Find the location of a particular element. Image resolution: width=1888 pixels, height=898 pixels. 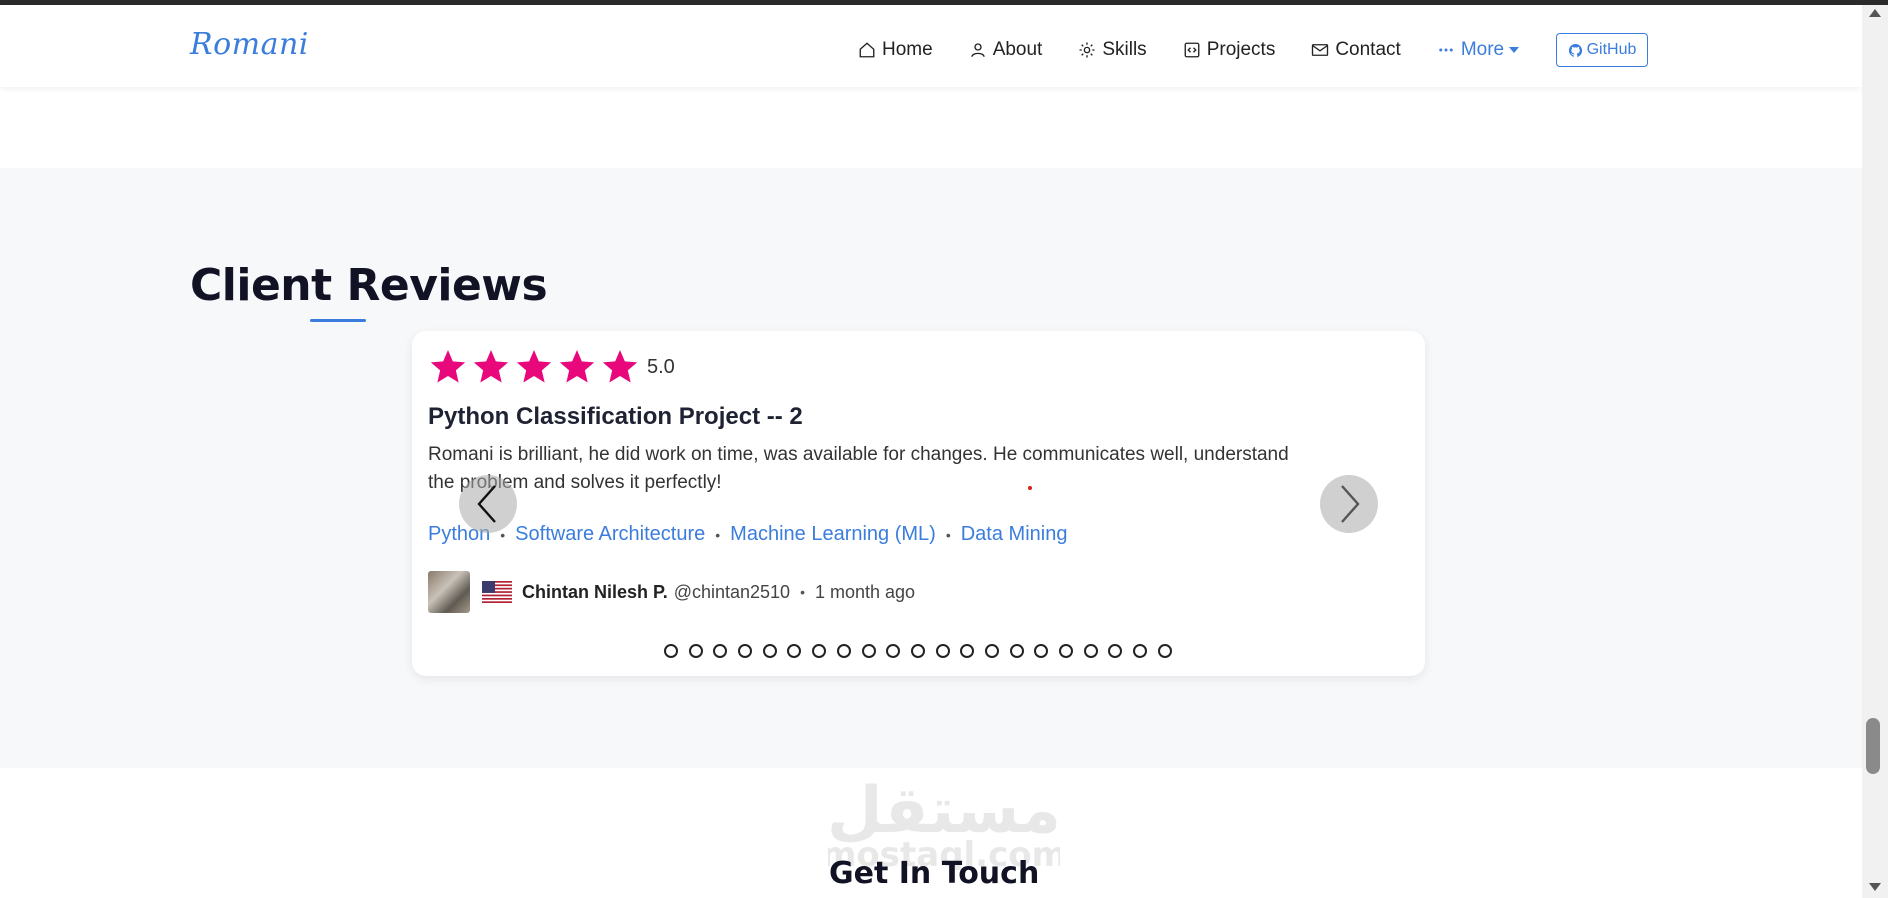

caret-down-icon is located at coordinates (1514, 50).